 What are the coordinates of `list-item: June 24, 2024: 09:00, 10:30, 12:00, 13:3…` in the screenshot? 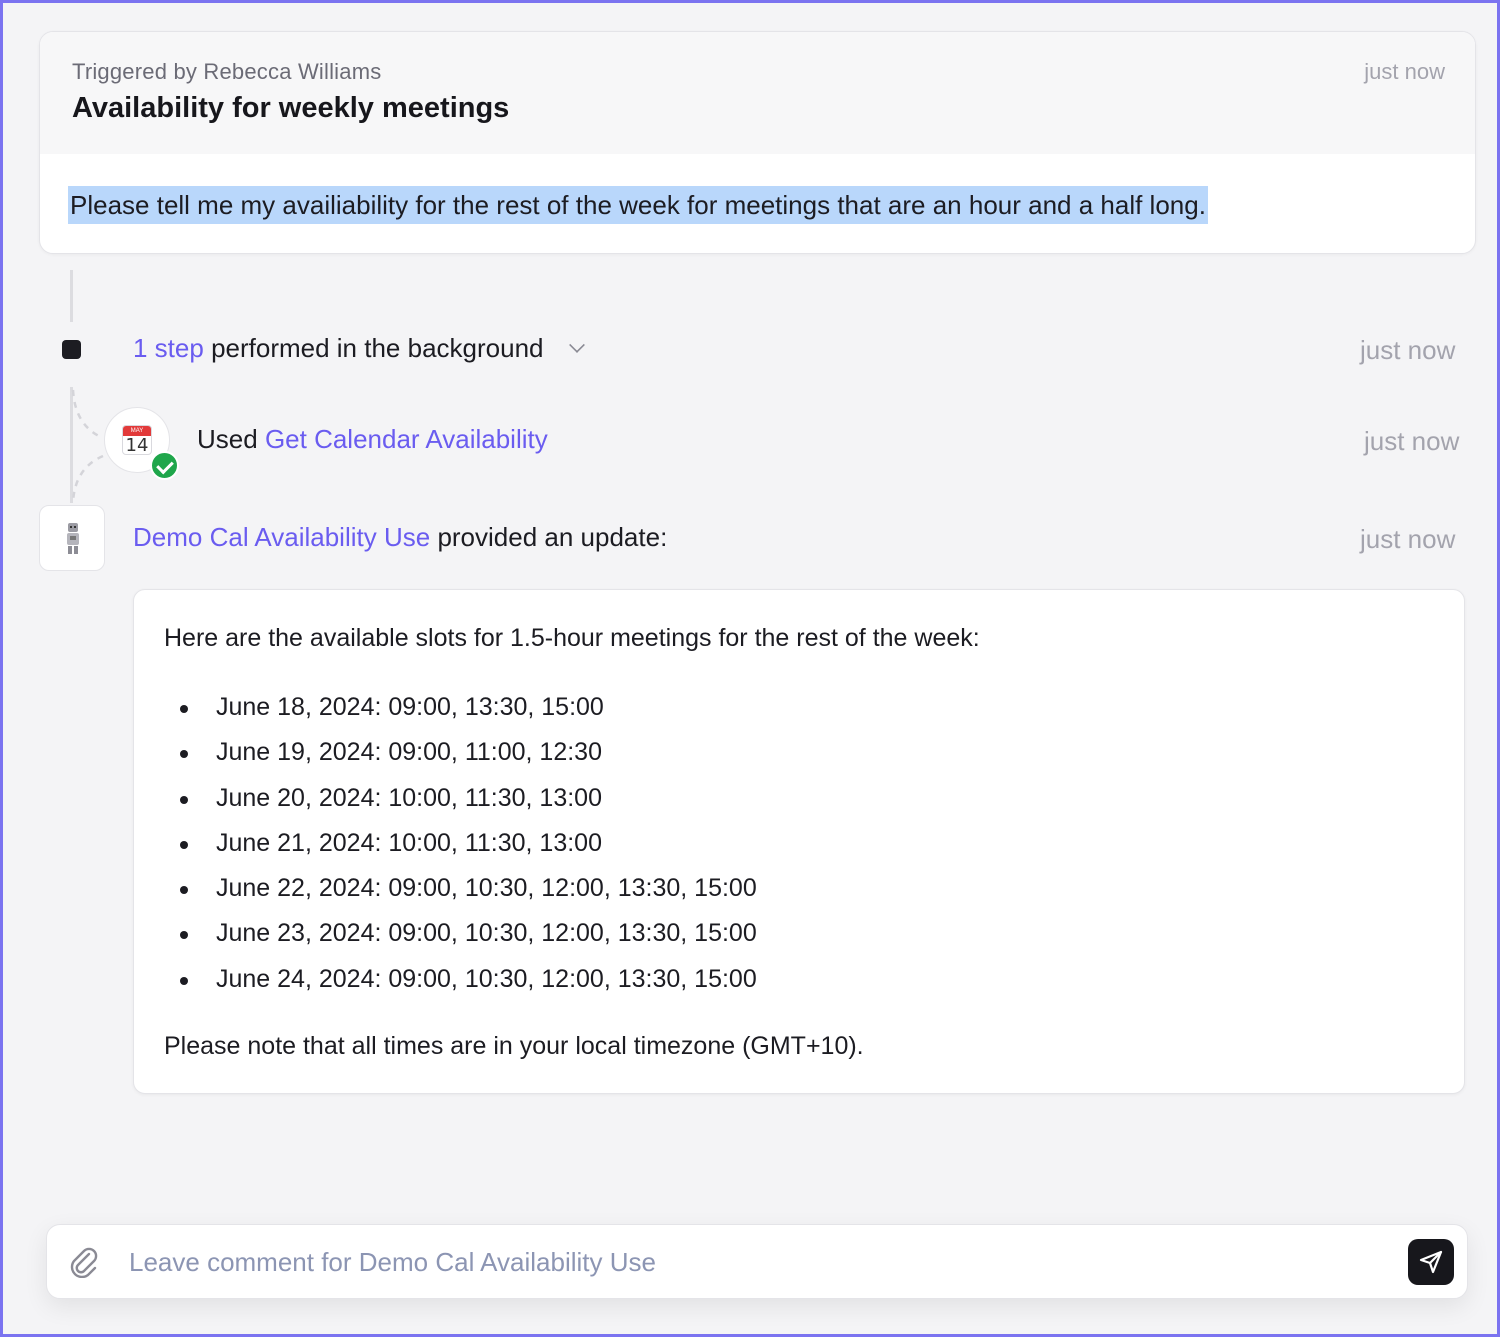 It's located at (467, 979).